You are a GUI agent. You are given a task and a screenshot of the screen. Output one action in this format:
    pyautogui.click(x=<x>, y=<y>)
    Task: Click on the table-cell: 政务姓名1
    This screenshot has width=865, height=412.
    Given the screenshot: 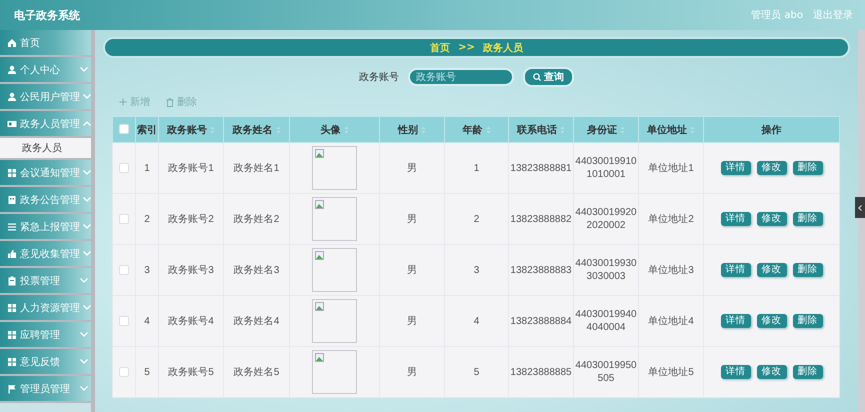 What is the action you would take?
    pyautogui.click(x=257, y=168)
    